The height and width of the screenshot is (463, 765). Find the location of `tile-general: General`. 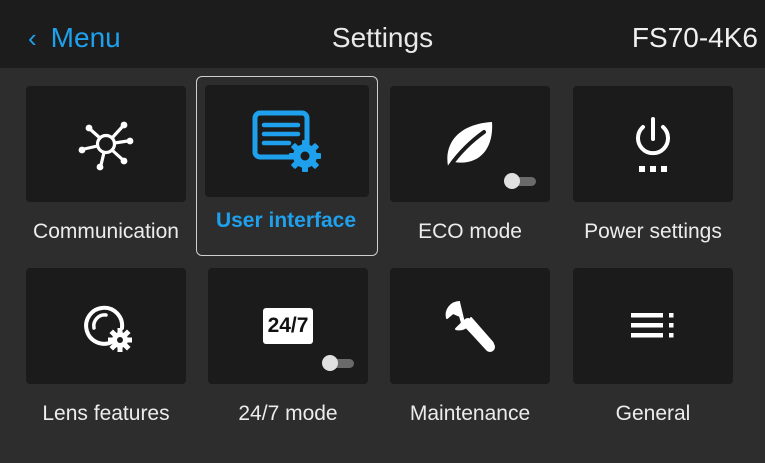

tile-general: General is located at coordinates (660, 358).